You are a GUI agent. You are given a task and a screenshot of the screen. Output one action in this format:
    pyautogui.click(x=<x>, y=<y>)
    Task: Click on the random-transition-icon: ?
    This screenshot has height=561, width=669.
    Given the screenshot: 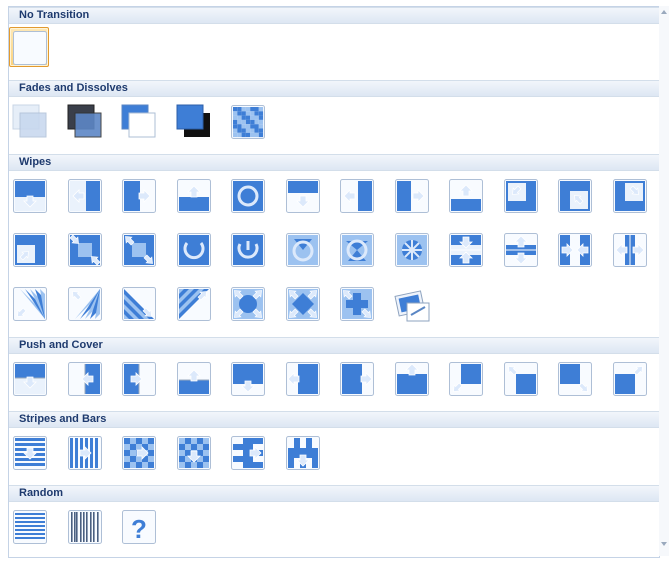 What is the action you would take?
    pyautogui.click(x=139, y=527)
    